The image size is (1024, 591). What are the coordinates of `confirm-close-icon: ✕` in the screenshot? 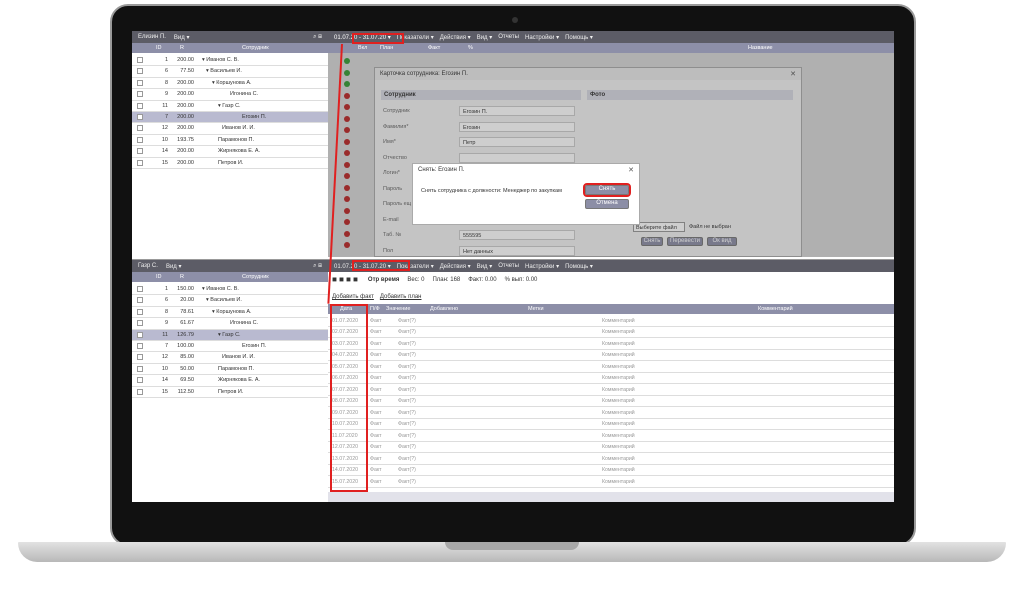 It's located at (631, 170).